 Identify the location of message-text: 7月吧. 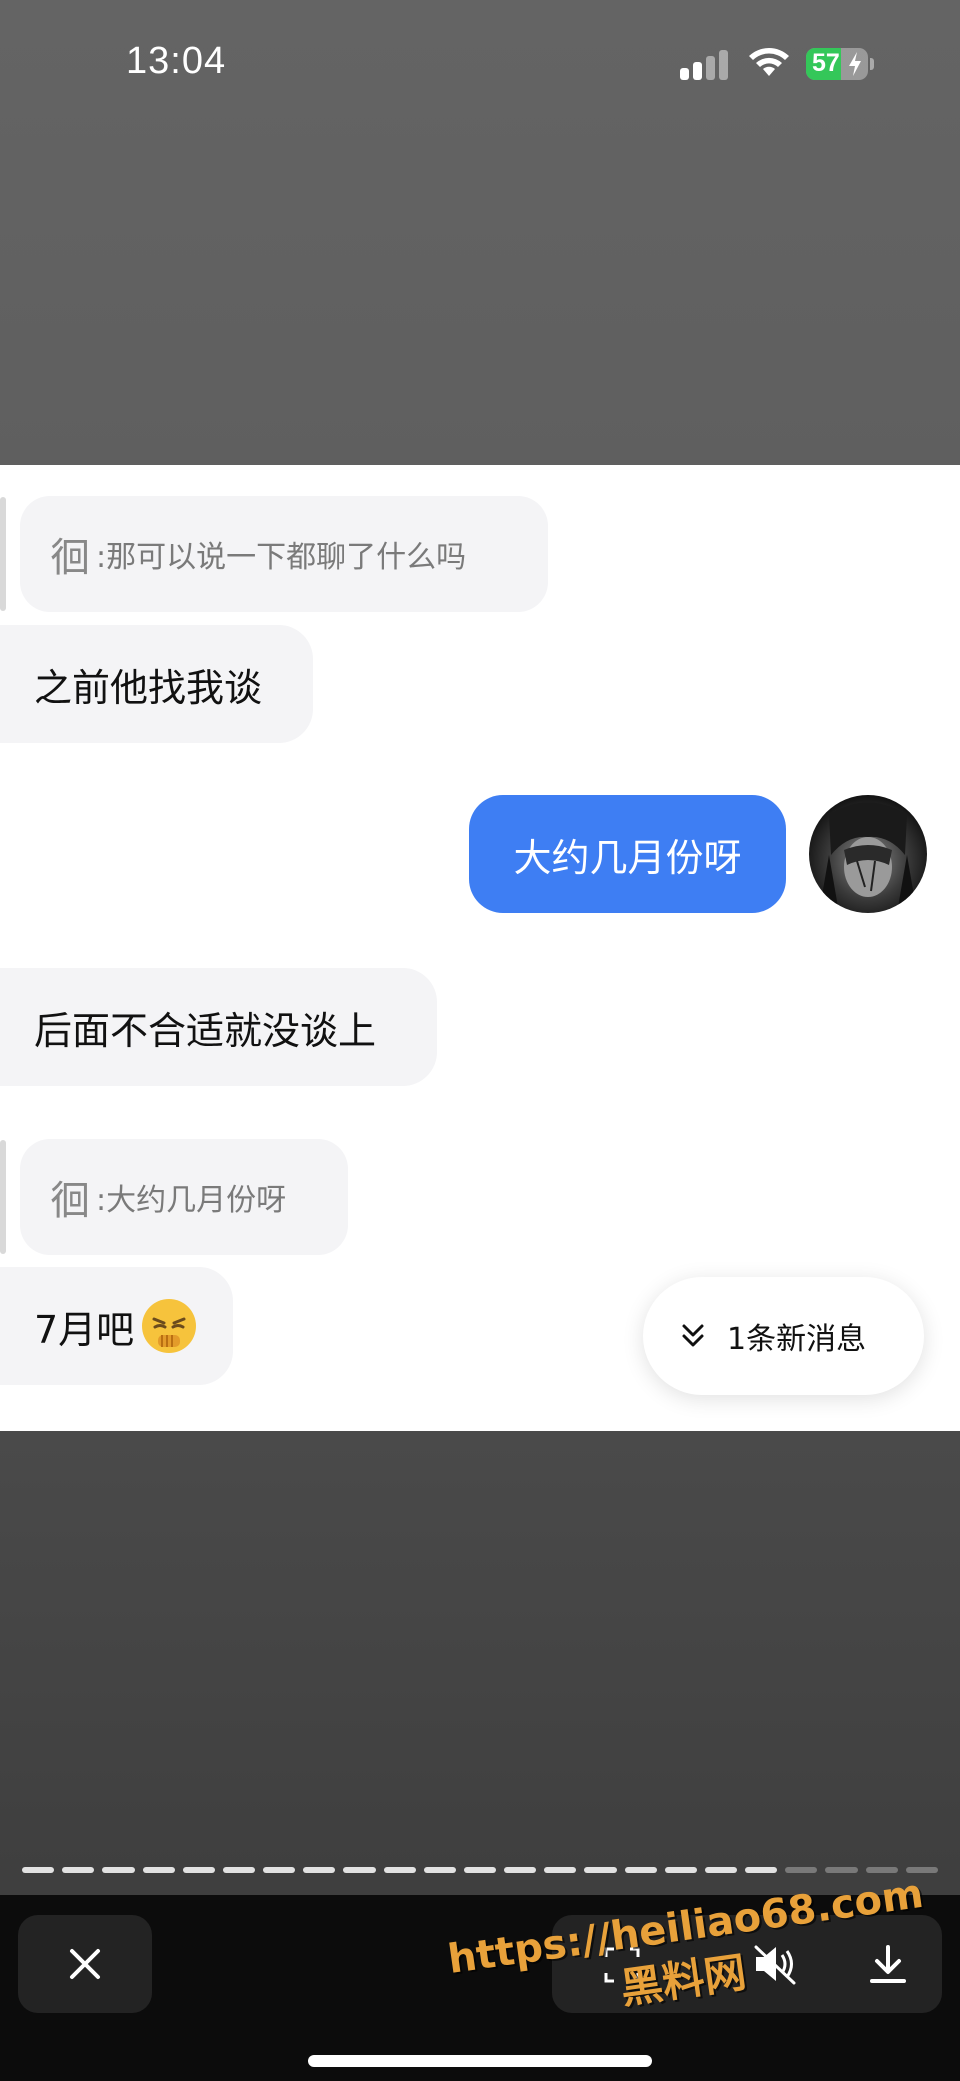
(84, 1329).